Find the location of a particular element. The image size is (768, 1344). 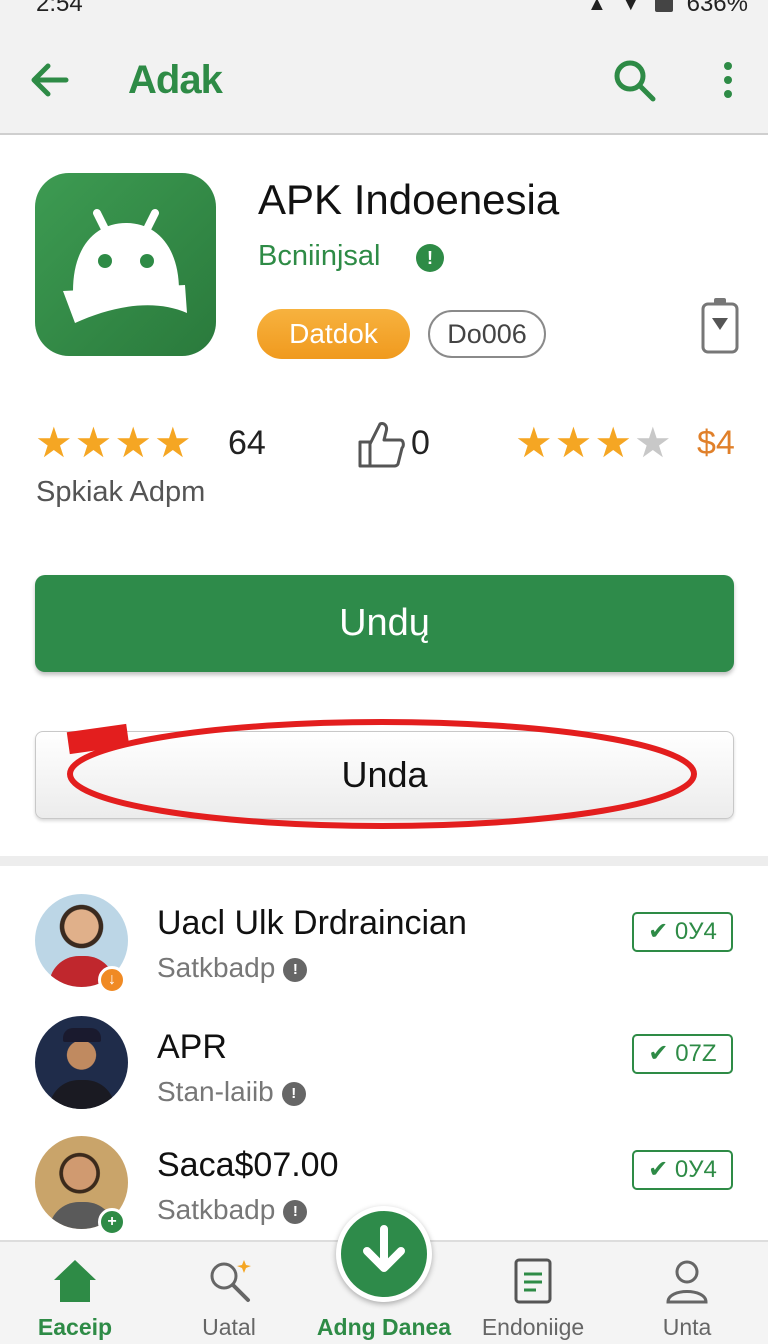

back-arrow-icon is located at coordinates (50, 80).